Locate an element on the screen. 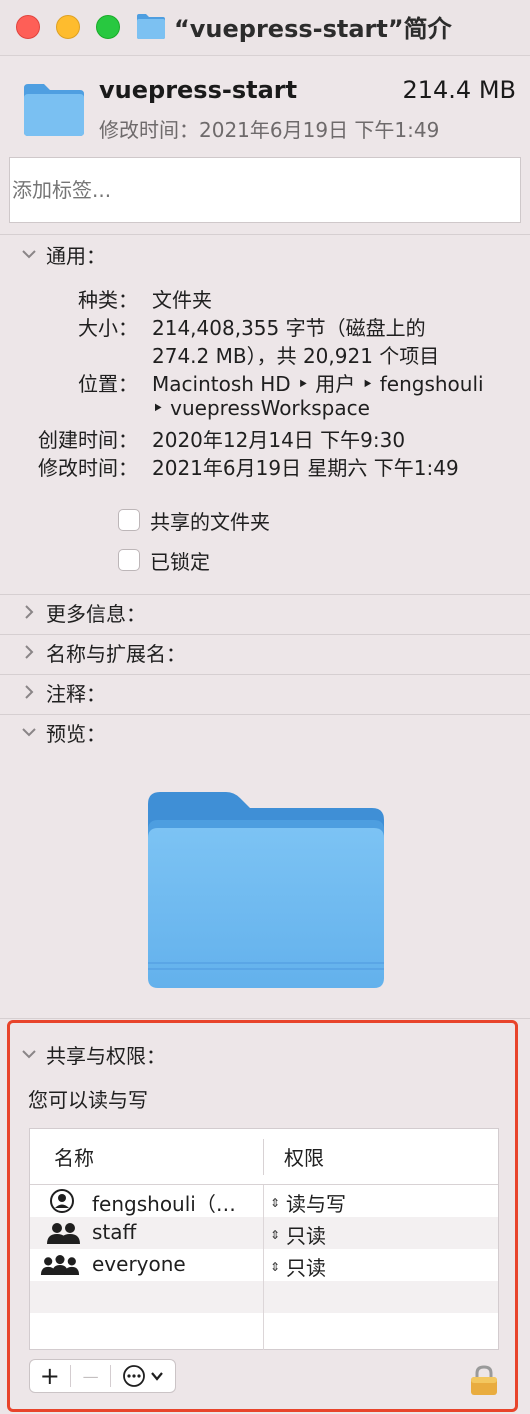  user-icon is located at coordinates (62, 1201).